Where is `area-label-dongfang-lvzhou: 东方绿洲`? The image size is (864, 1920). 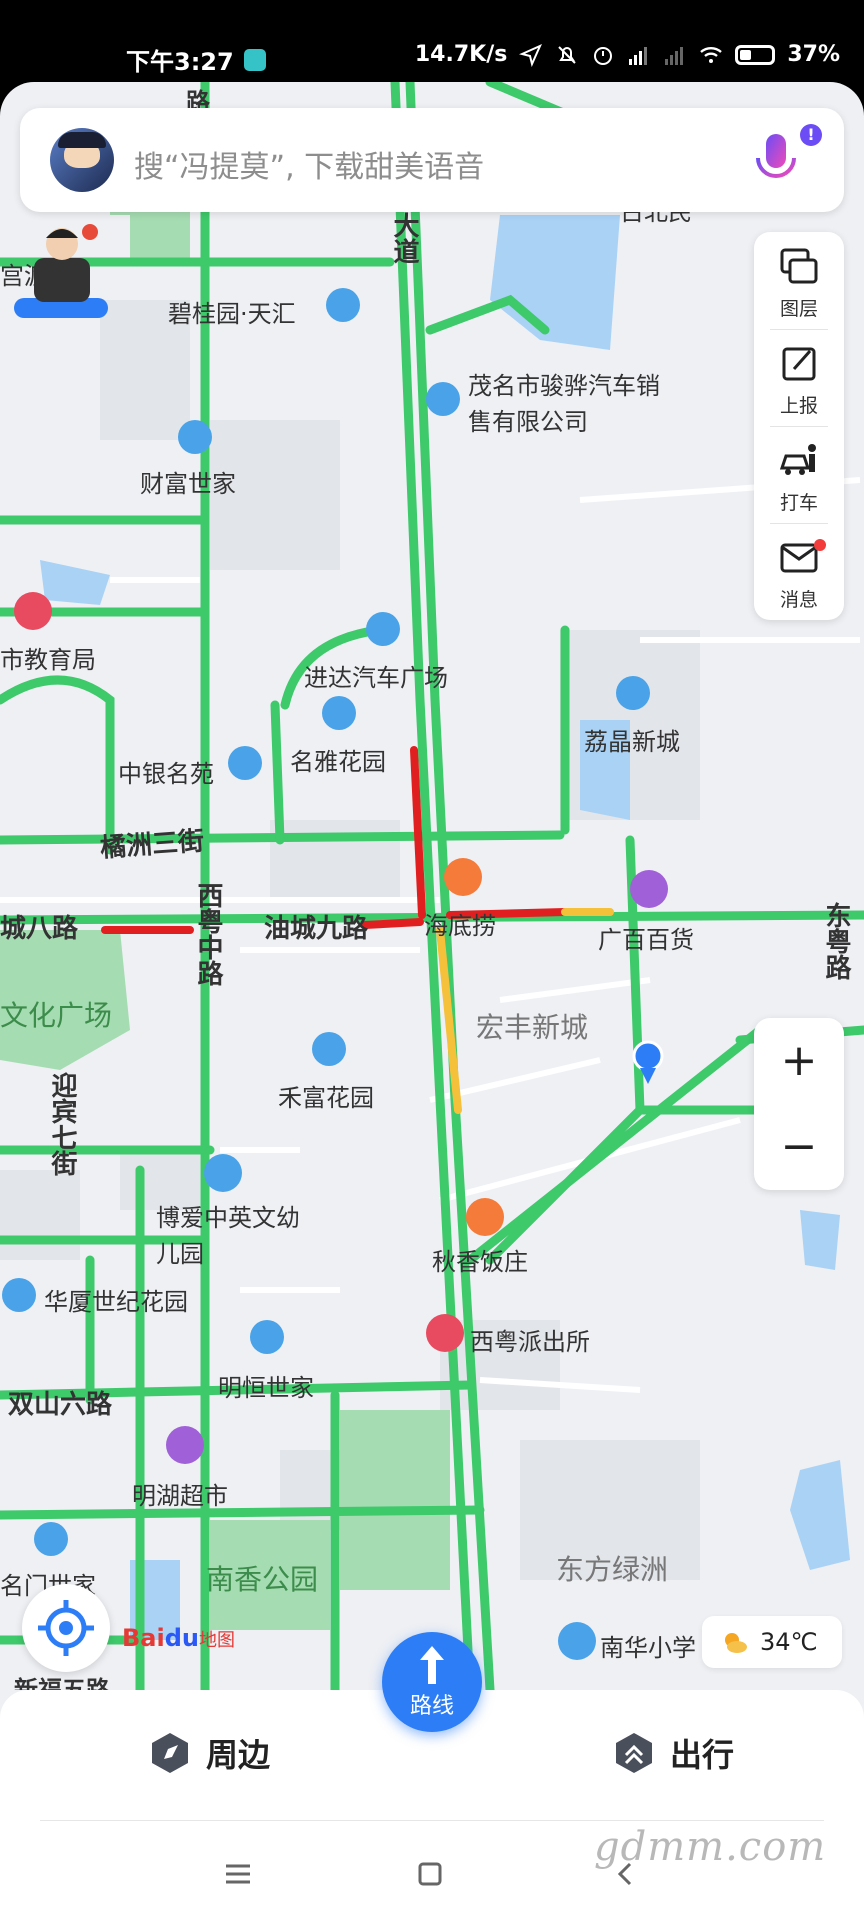
area-label-dongfang-lvzhou: 东方绿洲 is located at coordinates (612, 1569).